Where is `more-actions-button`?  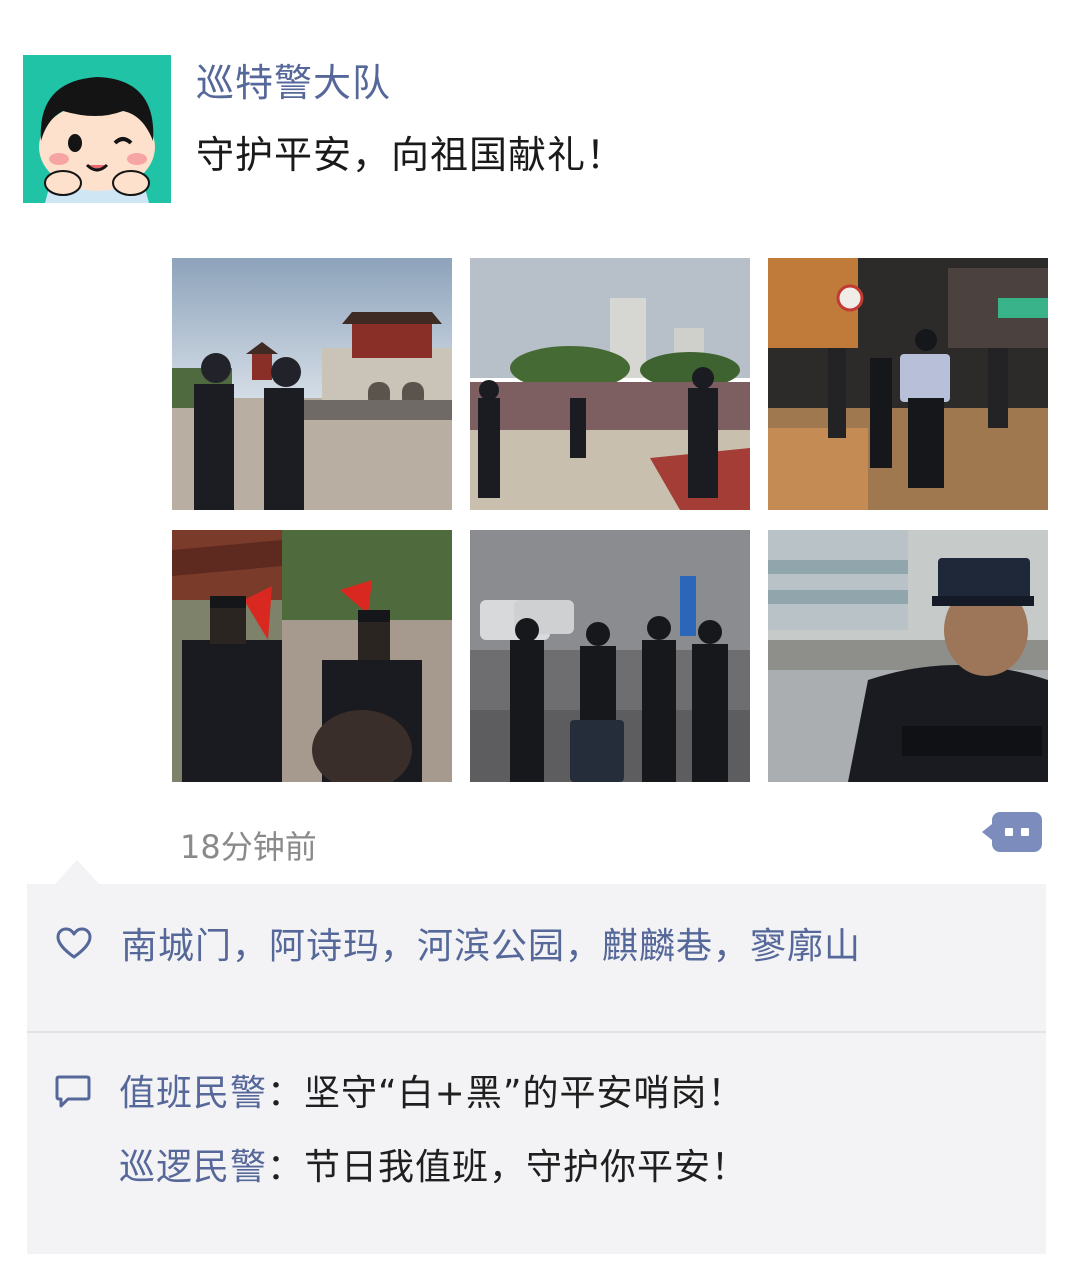 more-actions-button is located at coordinates (1012, 832).